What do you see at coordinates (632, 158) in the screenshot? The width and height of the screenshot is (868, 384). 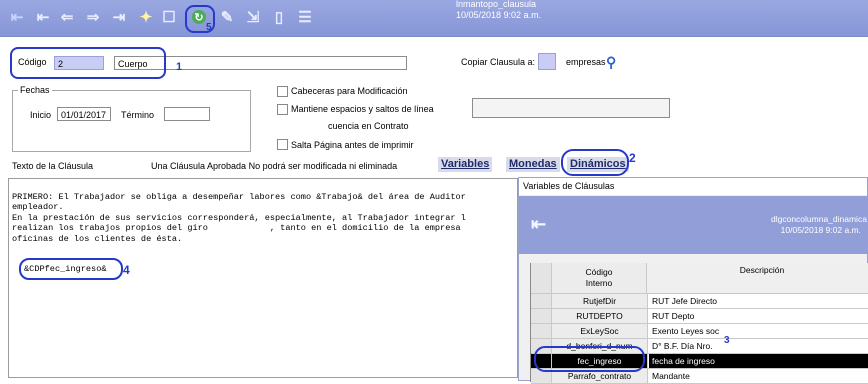 I see `annotation-number-2: 2` at bounding box center [632, 158].